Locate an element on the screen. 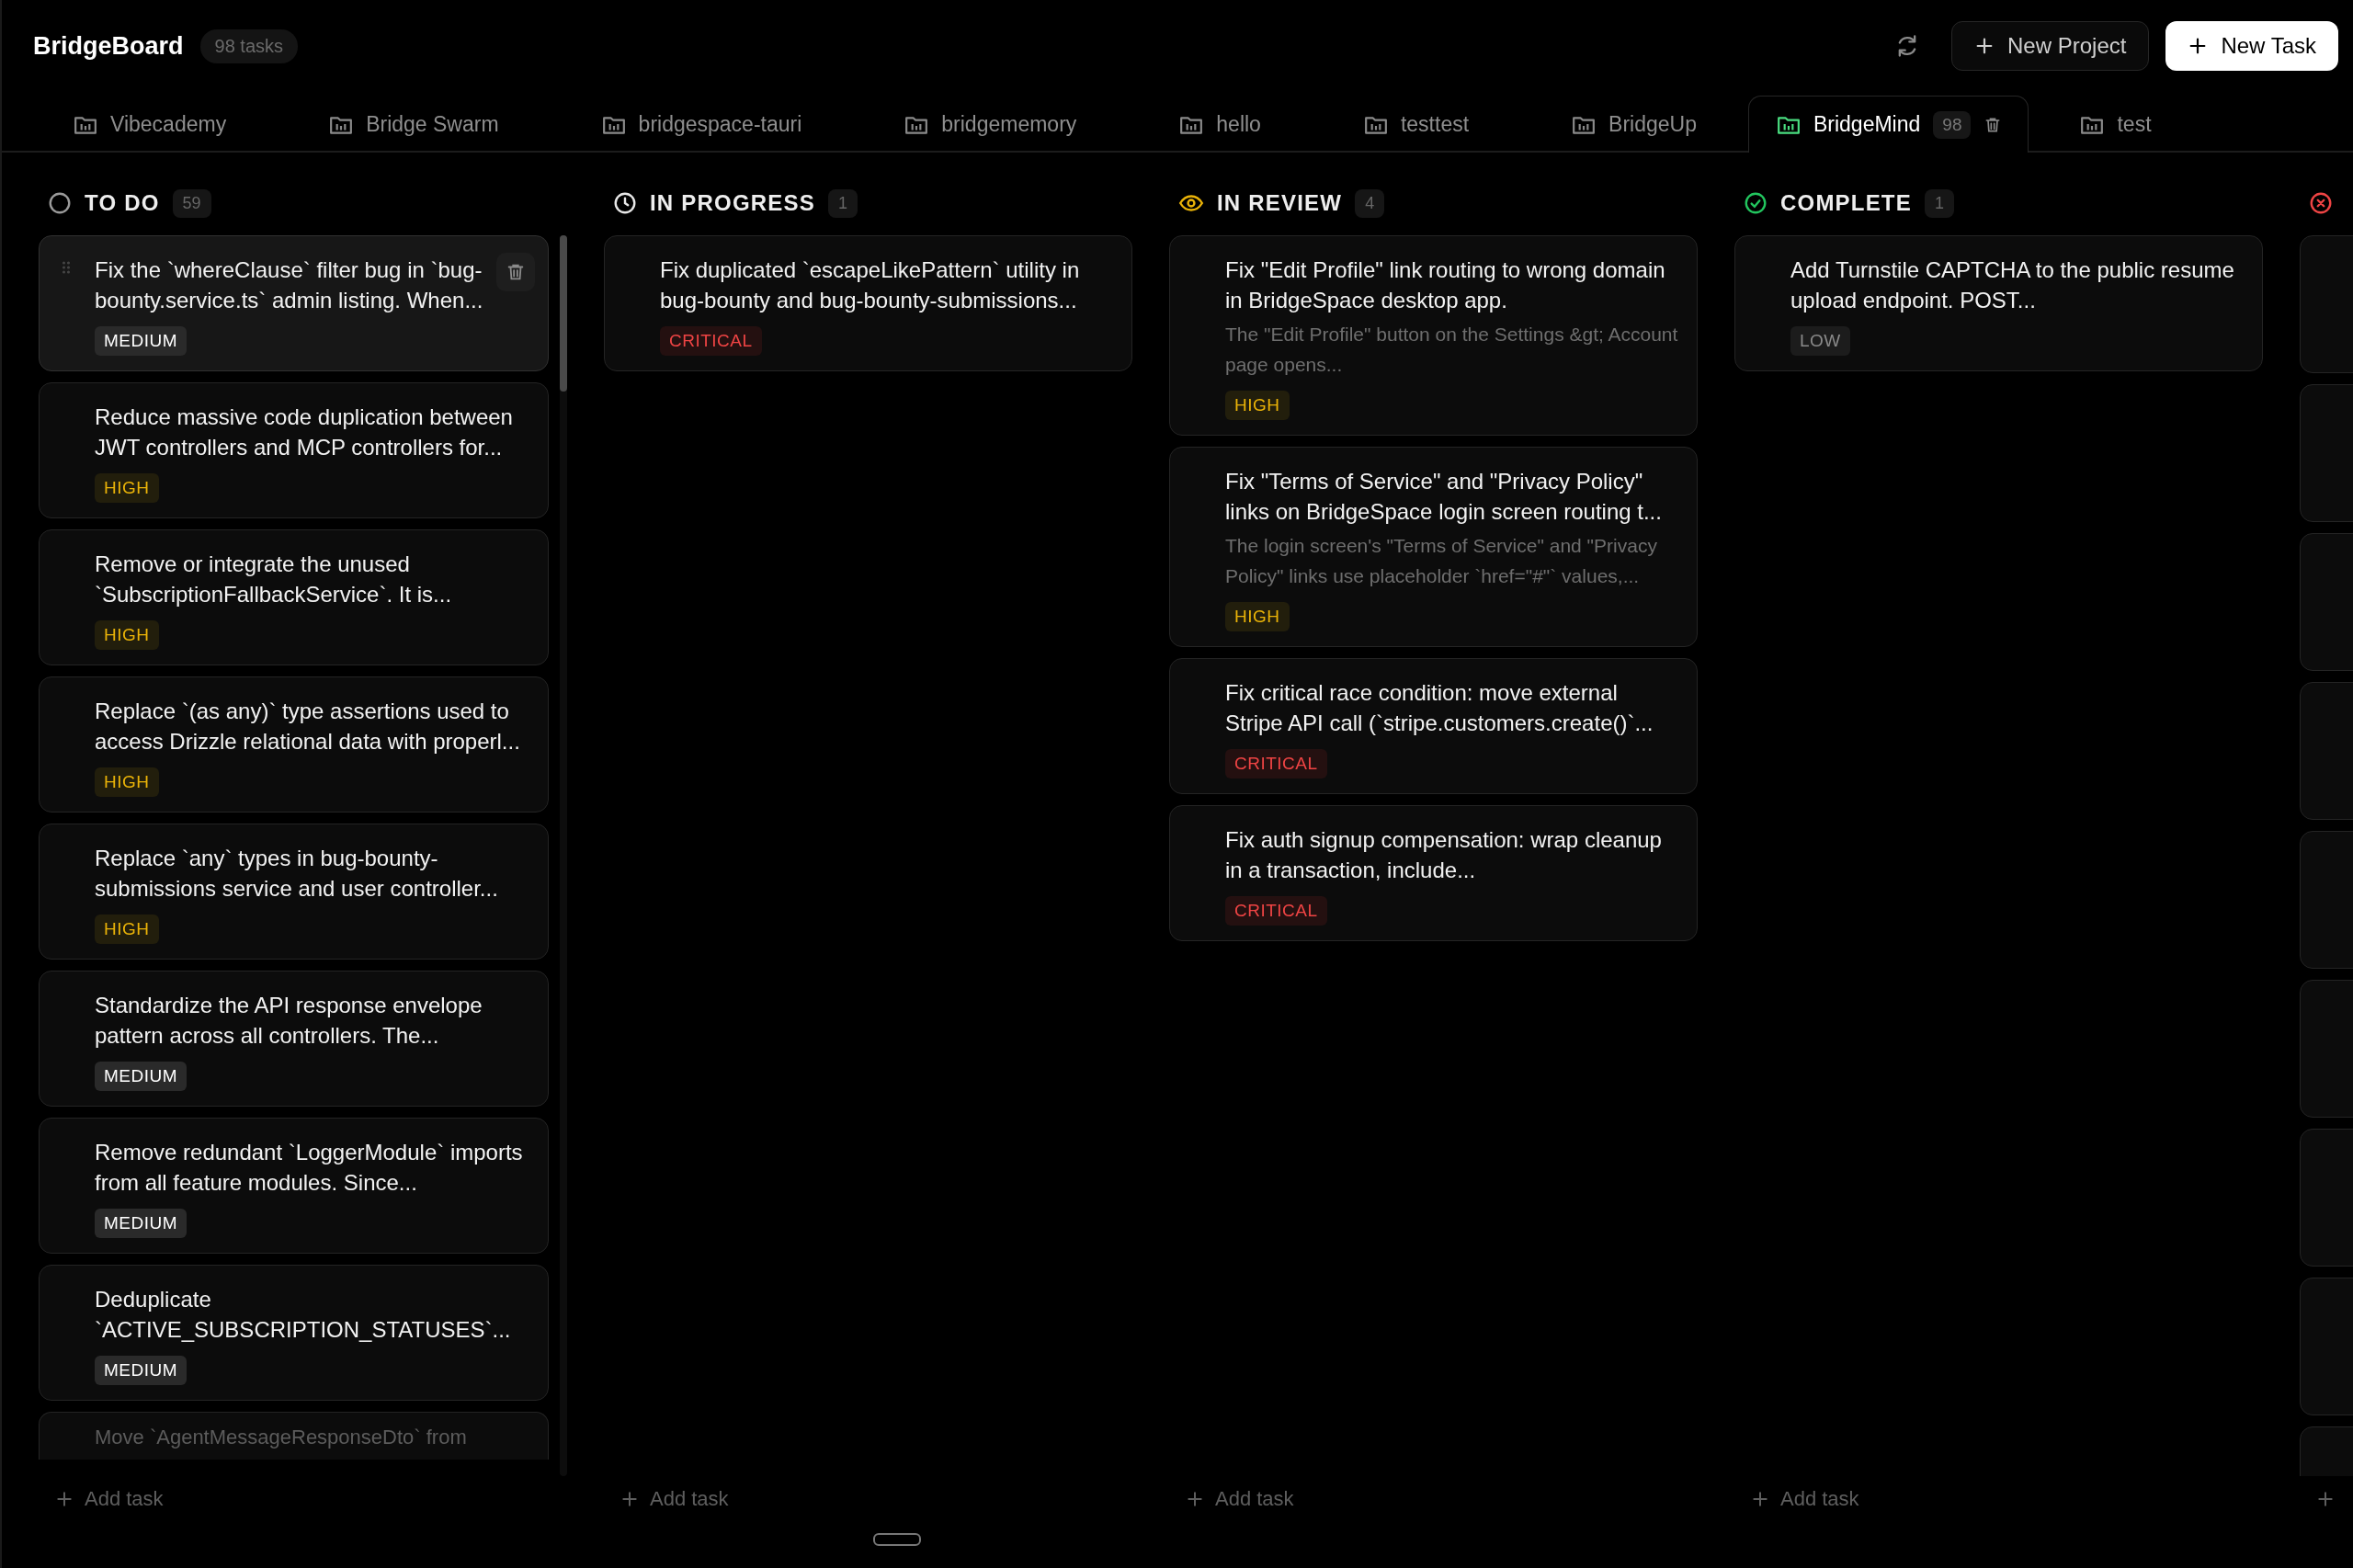 The width and height of the screenshot is (2353, 1568). new-project-button: New Project is located at coordinates (2050, 46).